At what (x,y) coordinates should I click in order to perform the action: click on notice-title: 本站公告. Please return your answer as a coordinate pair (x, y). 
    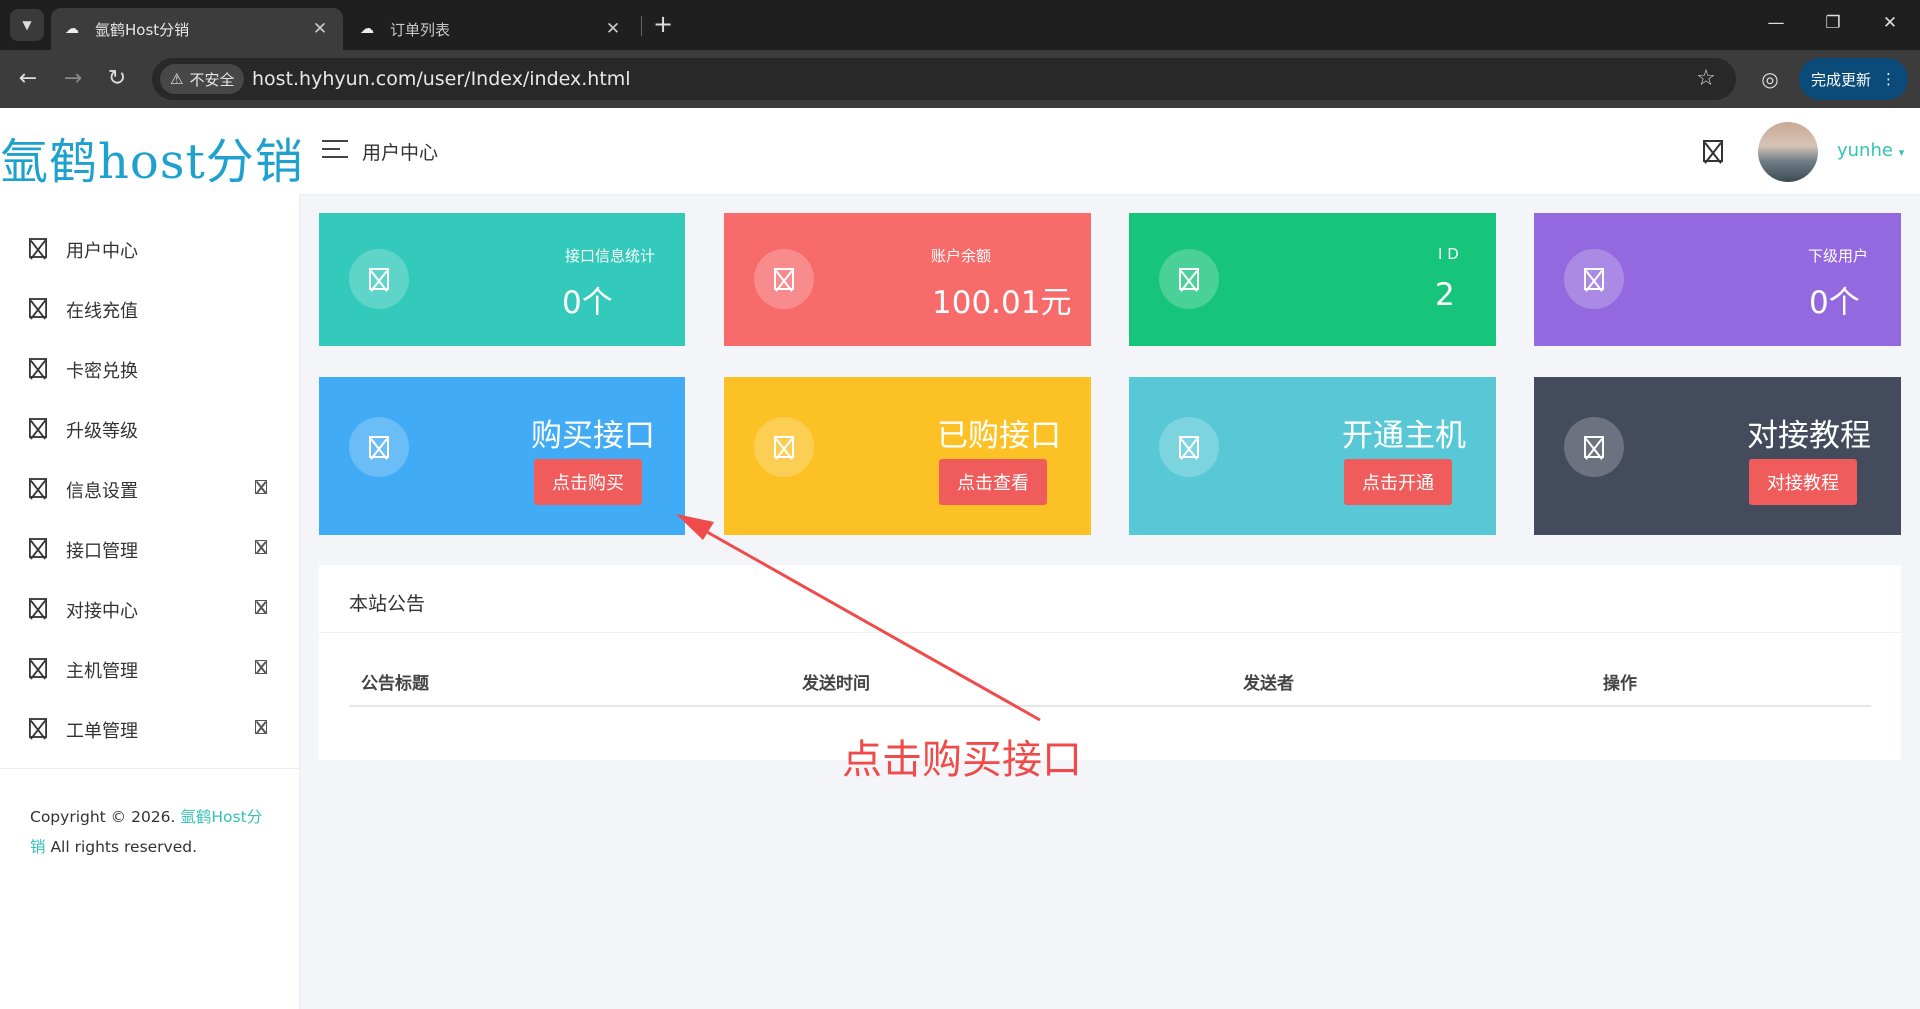
    Looking at the image, I should click on (387, 604).